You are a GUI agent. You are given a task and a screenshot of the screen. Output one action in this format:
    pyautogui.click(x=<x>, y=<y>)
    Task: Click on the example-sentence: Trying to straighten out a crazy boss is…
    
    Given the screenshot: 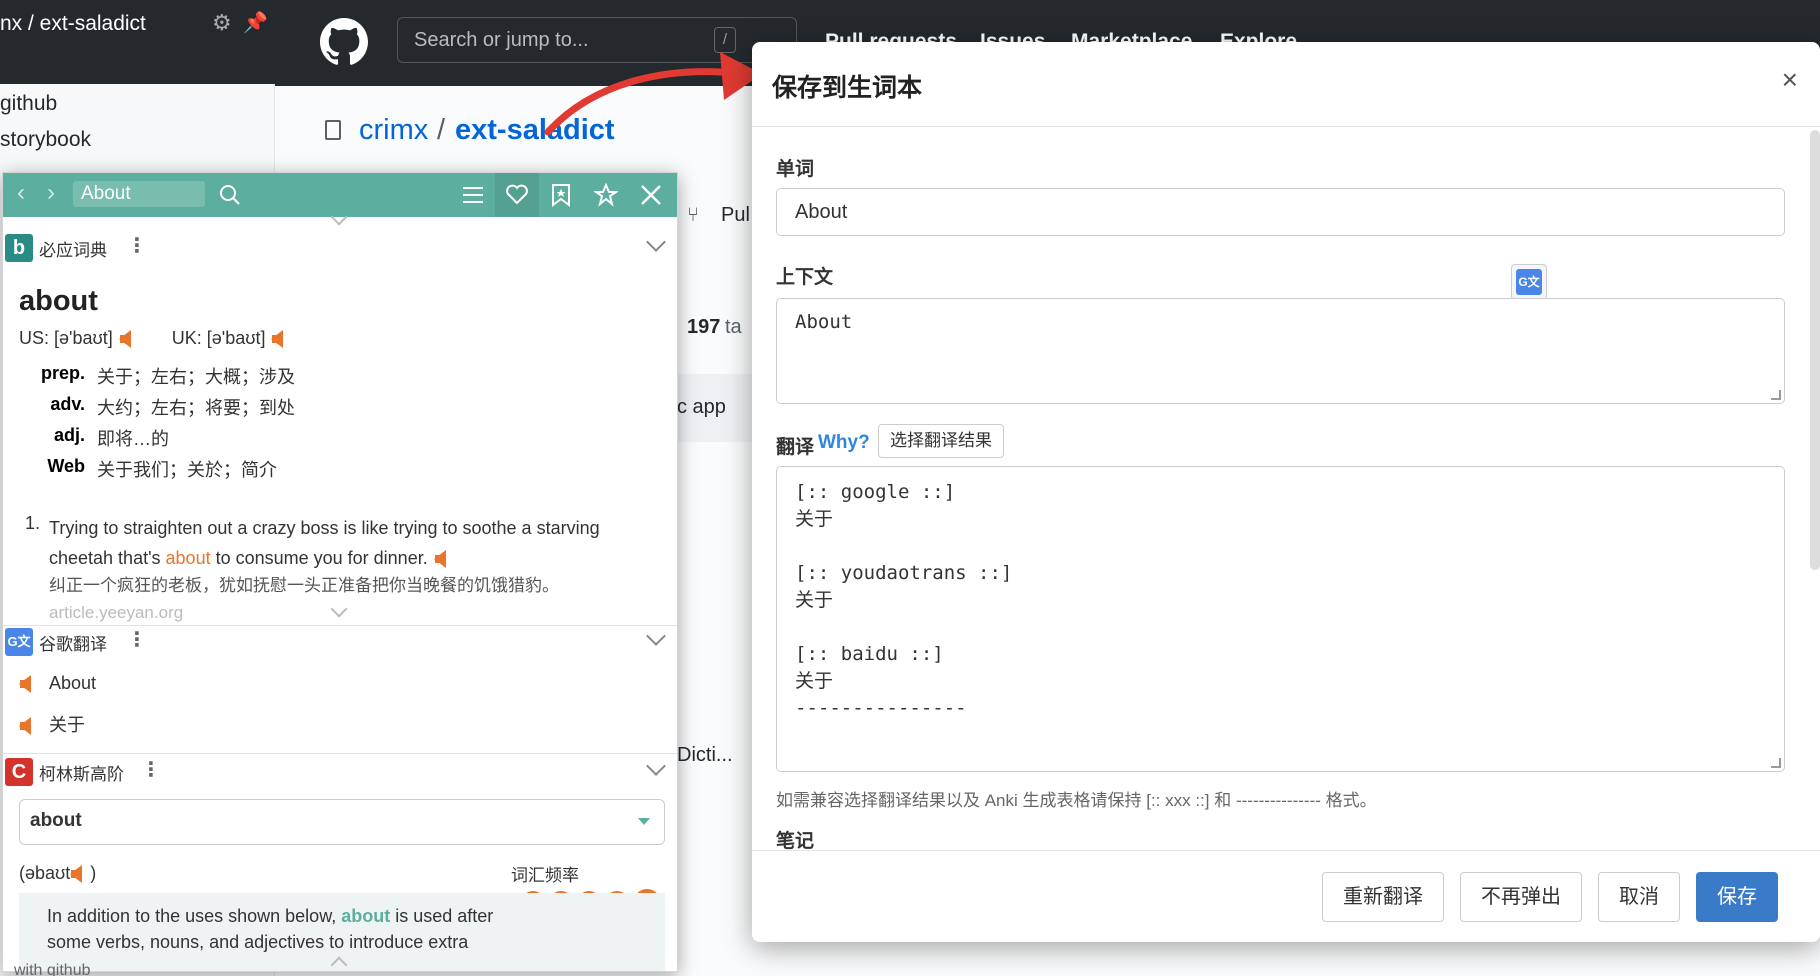 What is the action you would take?
    pyautogui.click(x=354, y=543)
    